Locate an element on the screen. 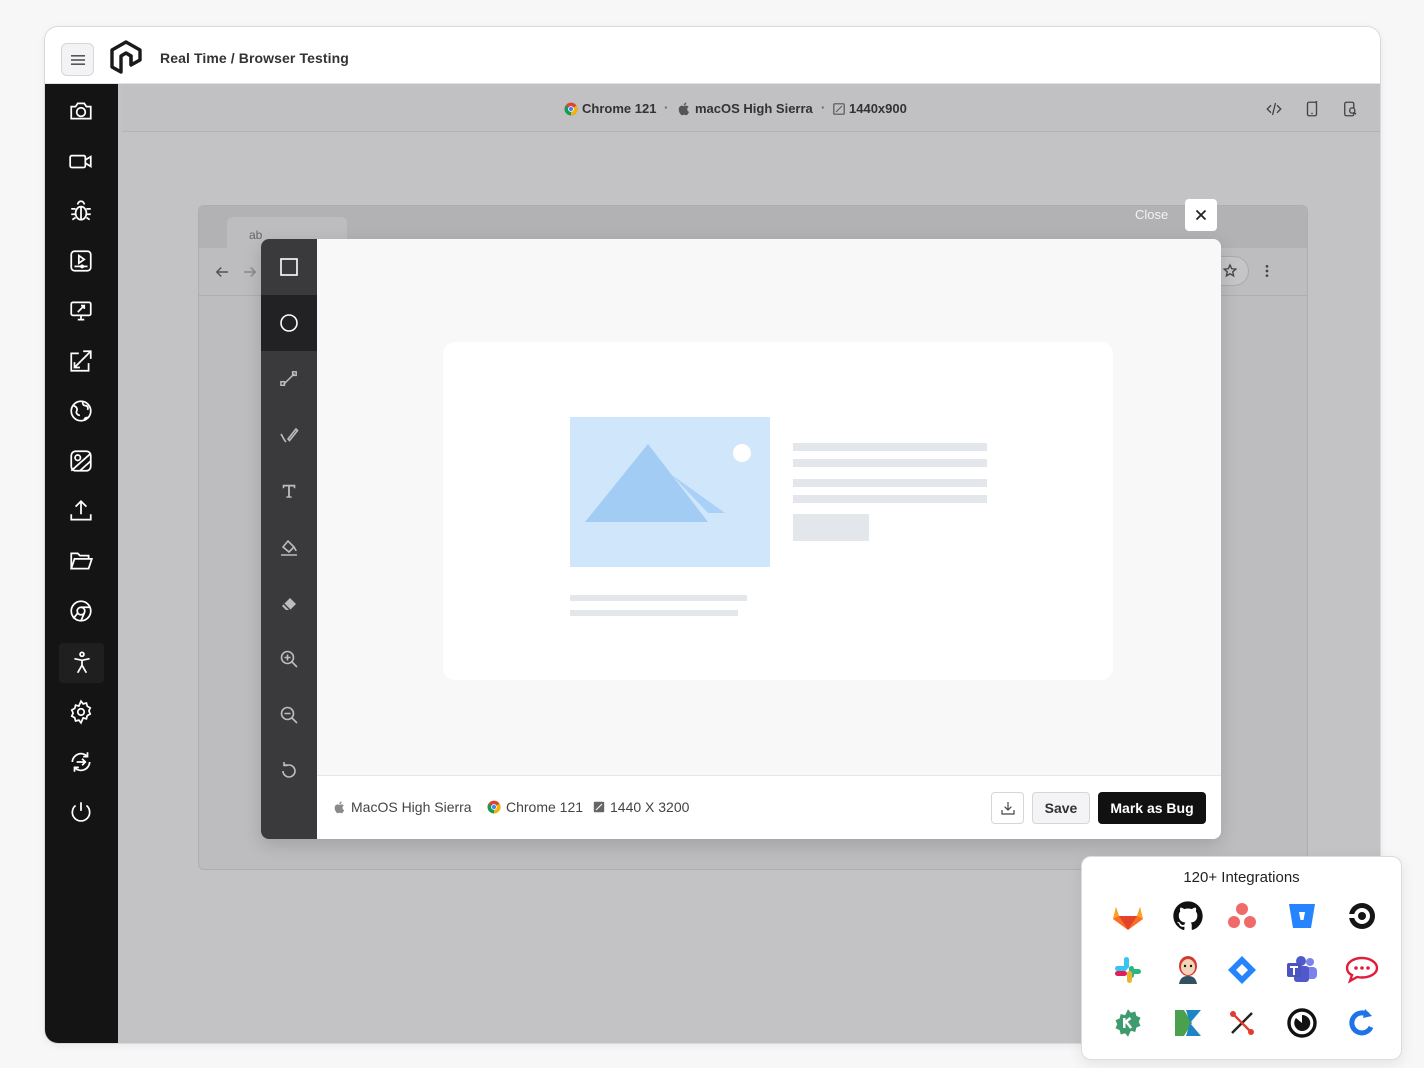 The height and width of the screenshot is (1068, 1424). image-placeholder is located at coordinates (670, 492).